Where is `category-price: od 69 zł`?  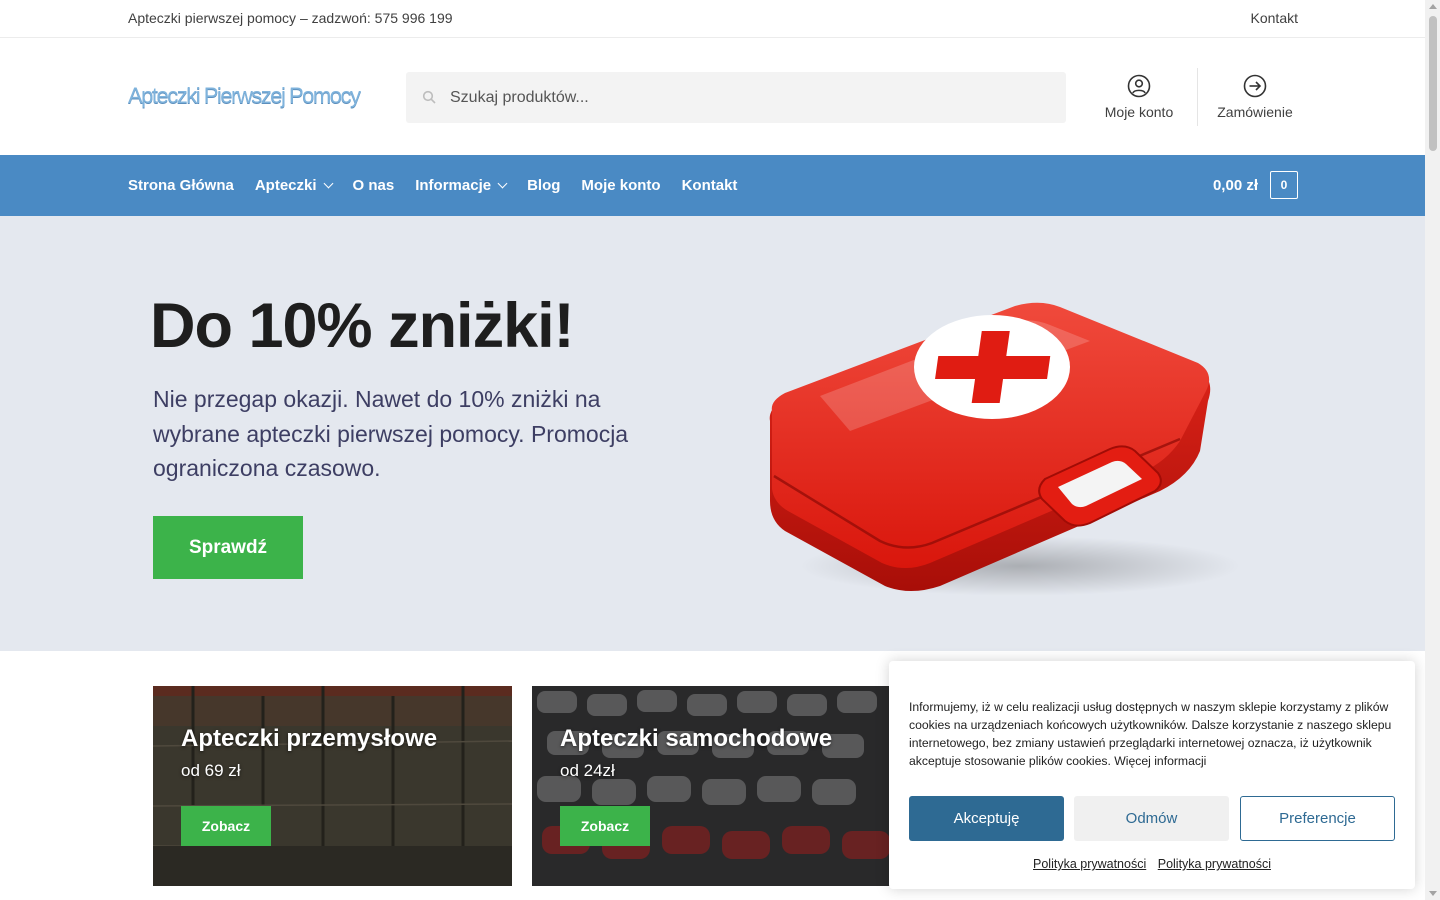
category-price: od 69 zł is located at coordinates (211, 770).